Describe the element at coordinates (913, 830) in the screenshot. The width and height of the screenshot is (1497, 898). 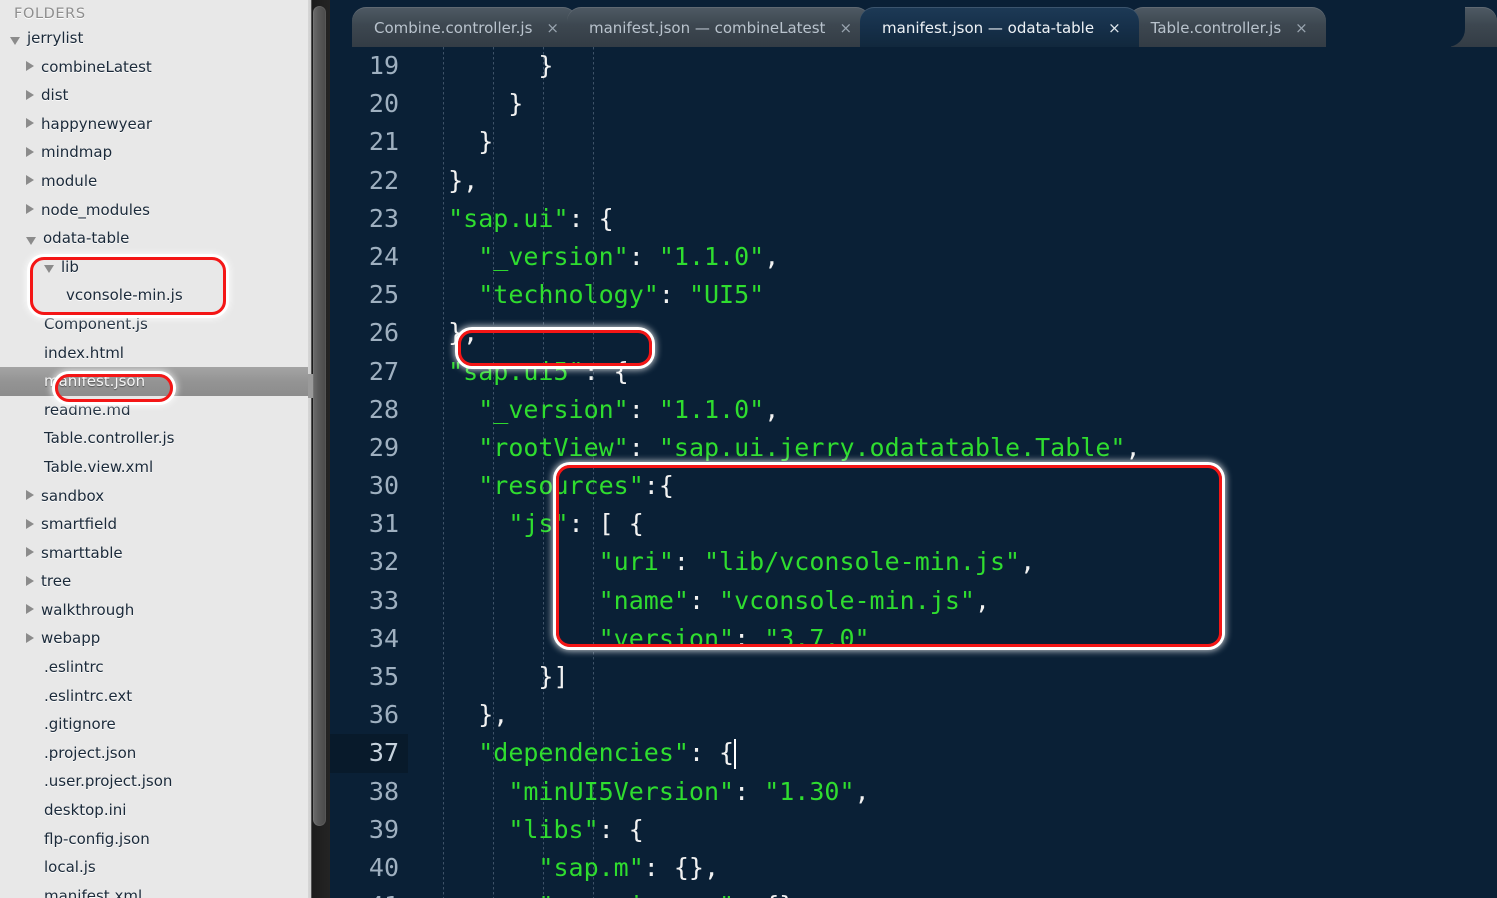
I see `code-line: 39 "libs": {` at that location.